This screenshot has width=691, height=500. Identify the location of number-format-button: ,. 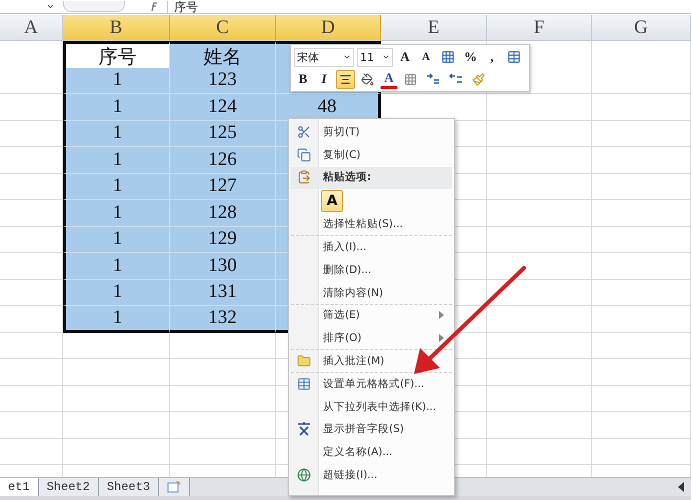
(492, 57).